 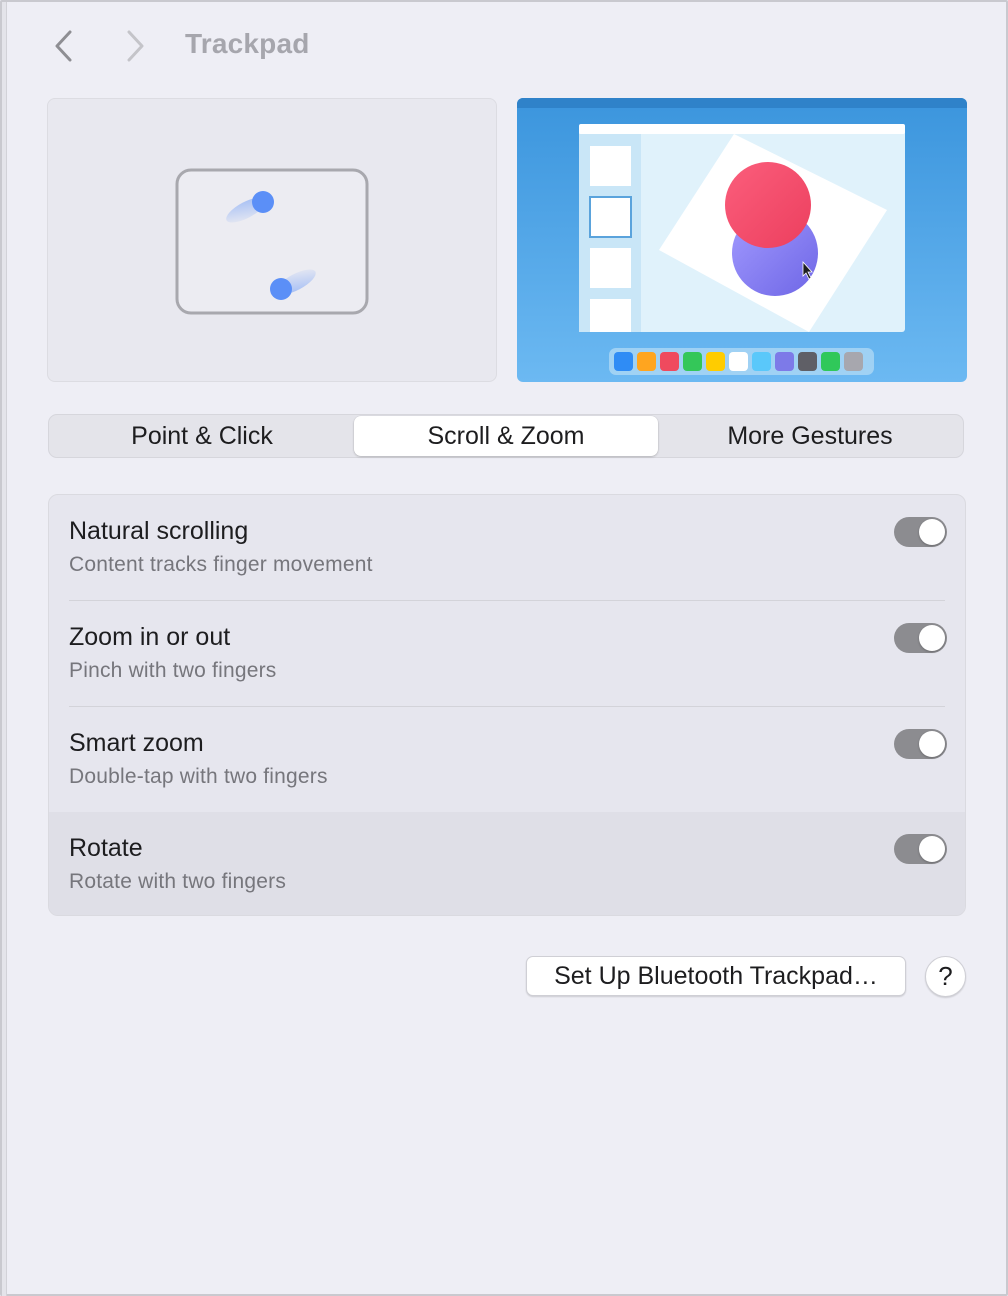 I want to click on help-button: ?, so click(x=945, y=976).